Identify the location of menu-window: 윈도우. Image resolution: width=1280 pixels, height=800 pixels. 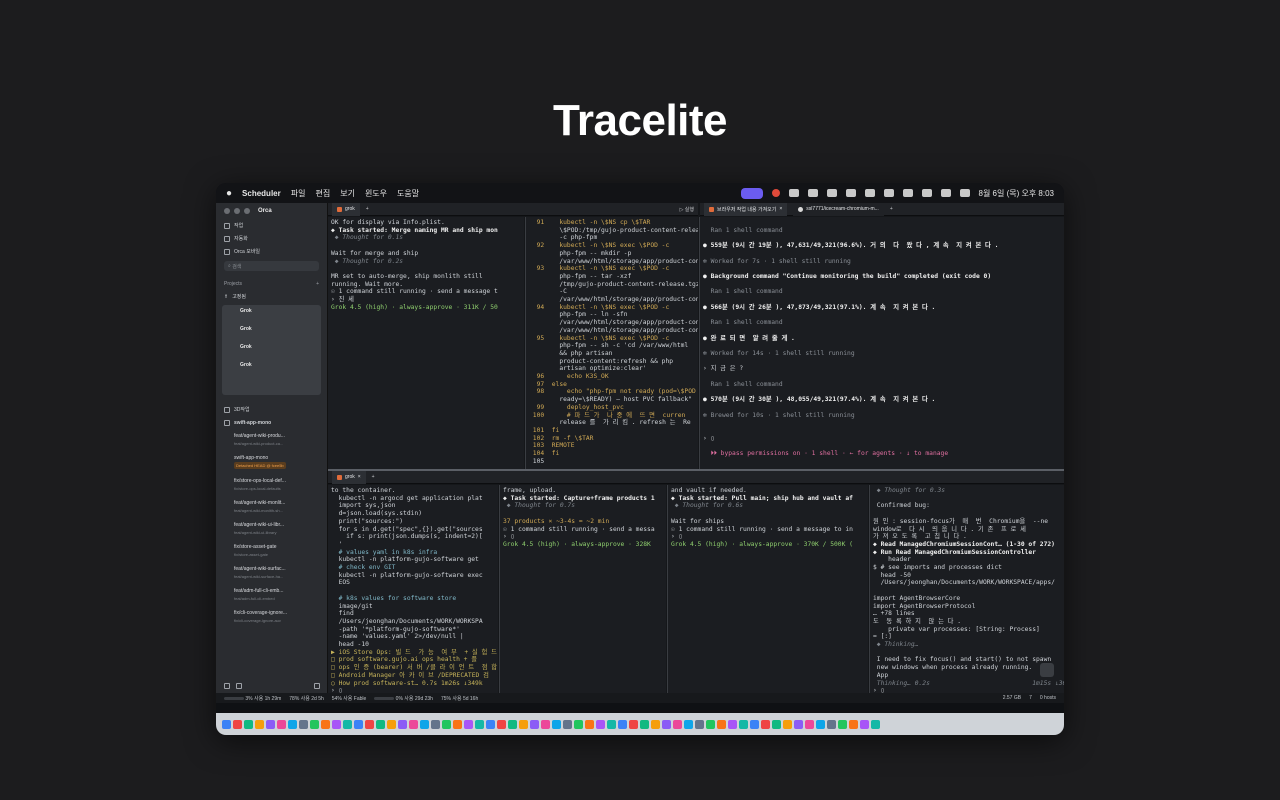
(376, 193).